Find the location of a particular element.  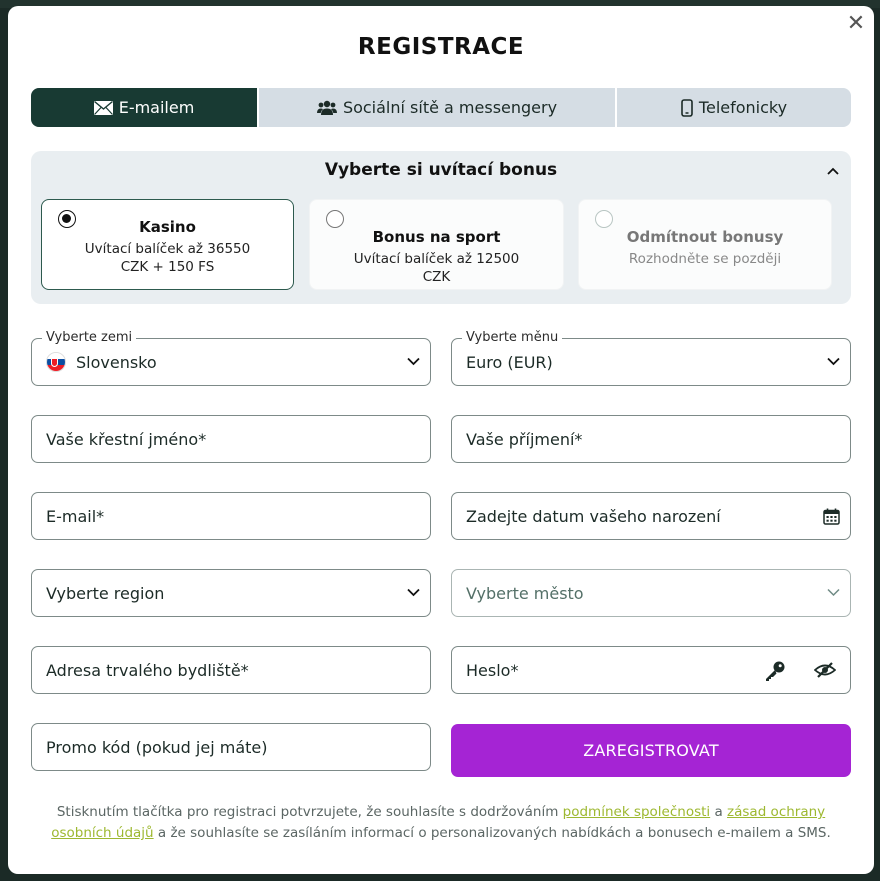

password-field: Heslo* is located at coordinates (651, 670).